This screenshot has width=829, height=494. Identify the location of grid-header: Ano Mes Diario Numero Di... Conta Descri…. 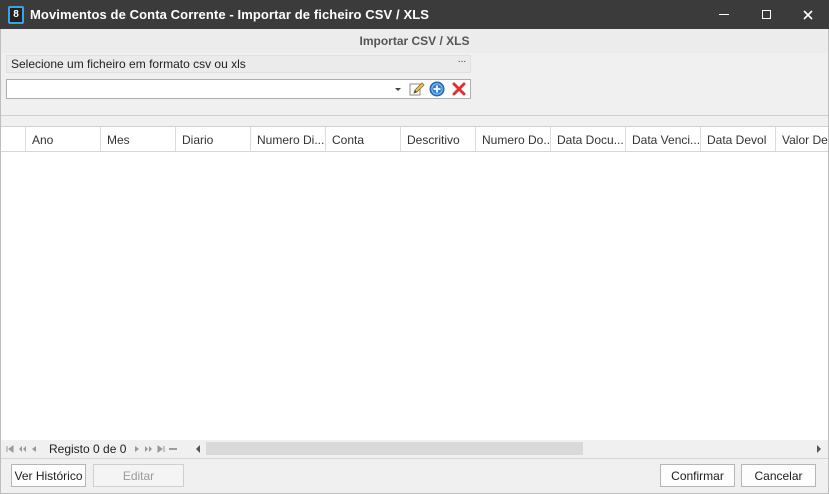
(414, 139).